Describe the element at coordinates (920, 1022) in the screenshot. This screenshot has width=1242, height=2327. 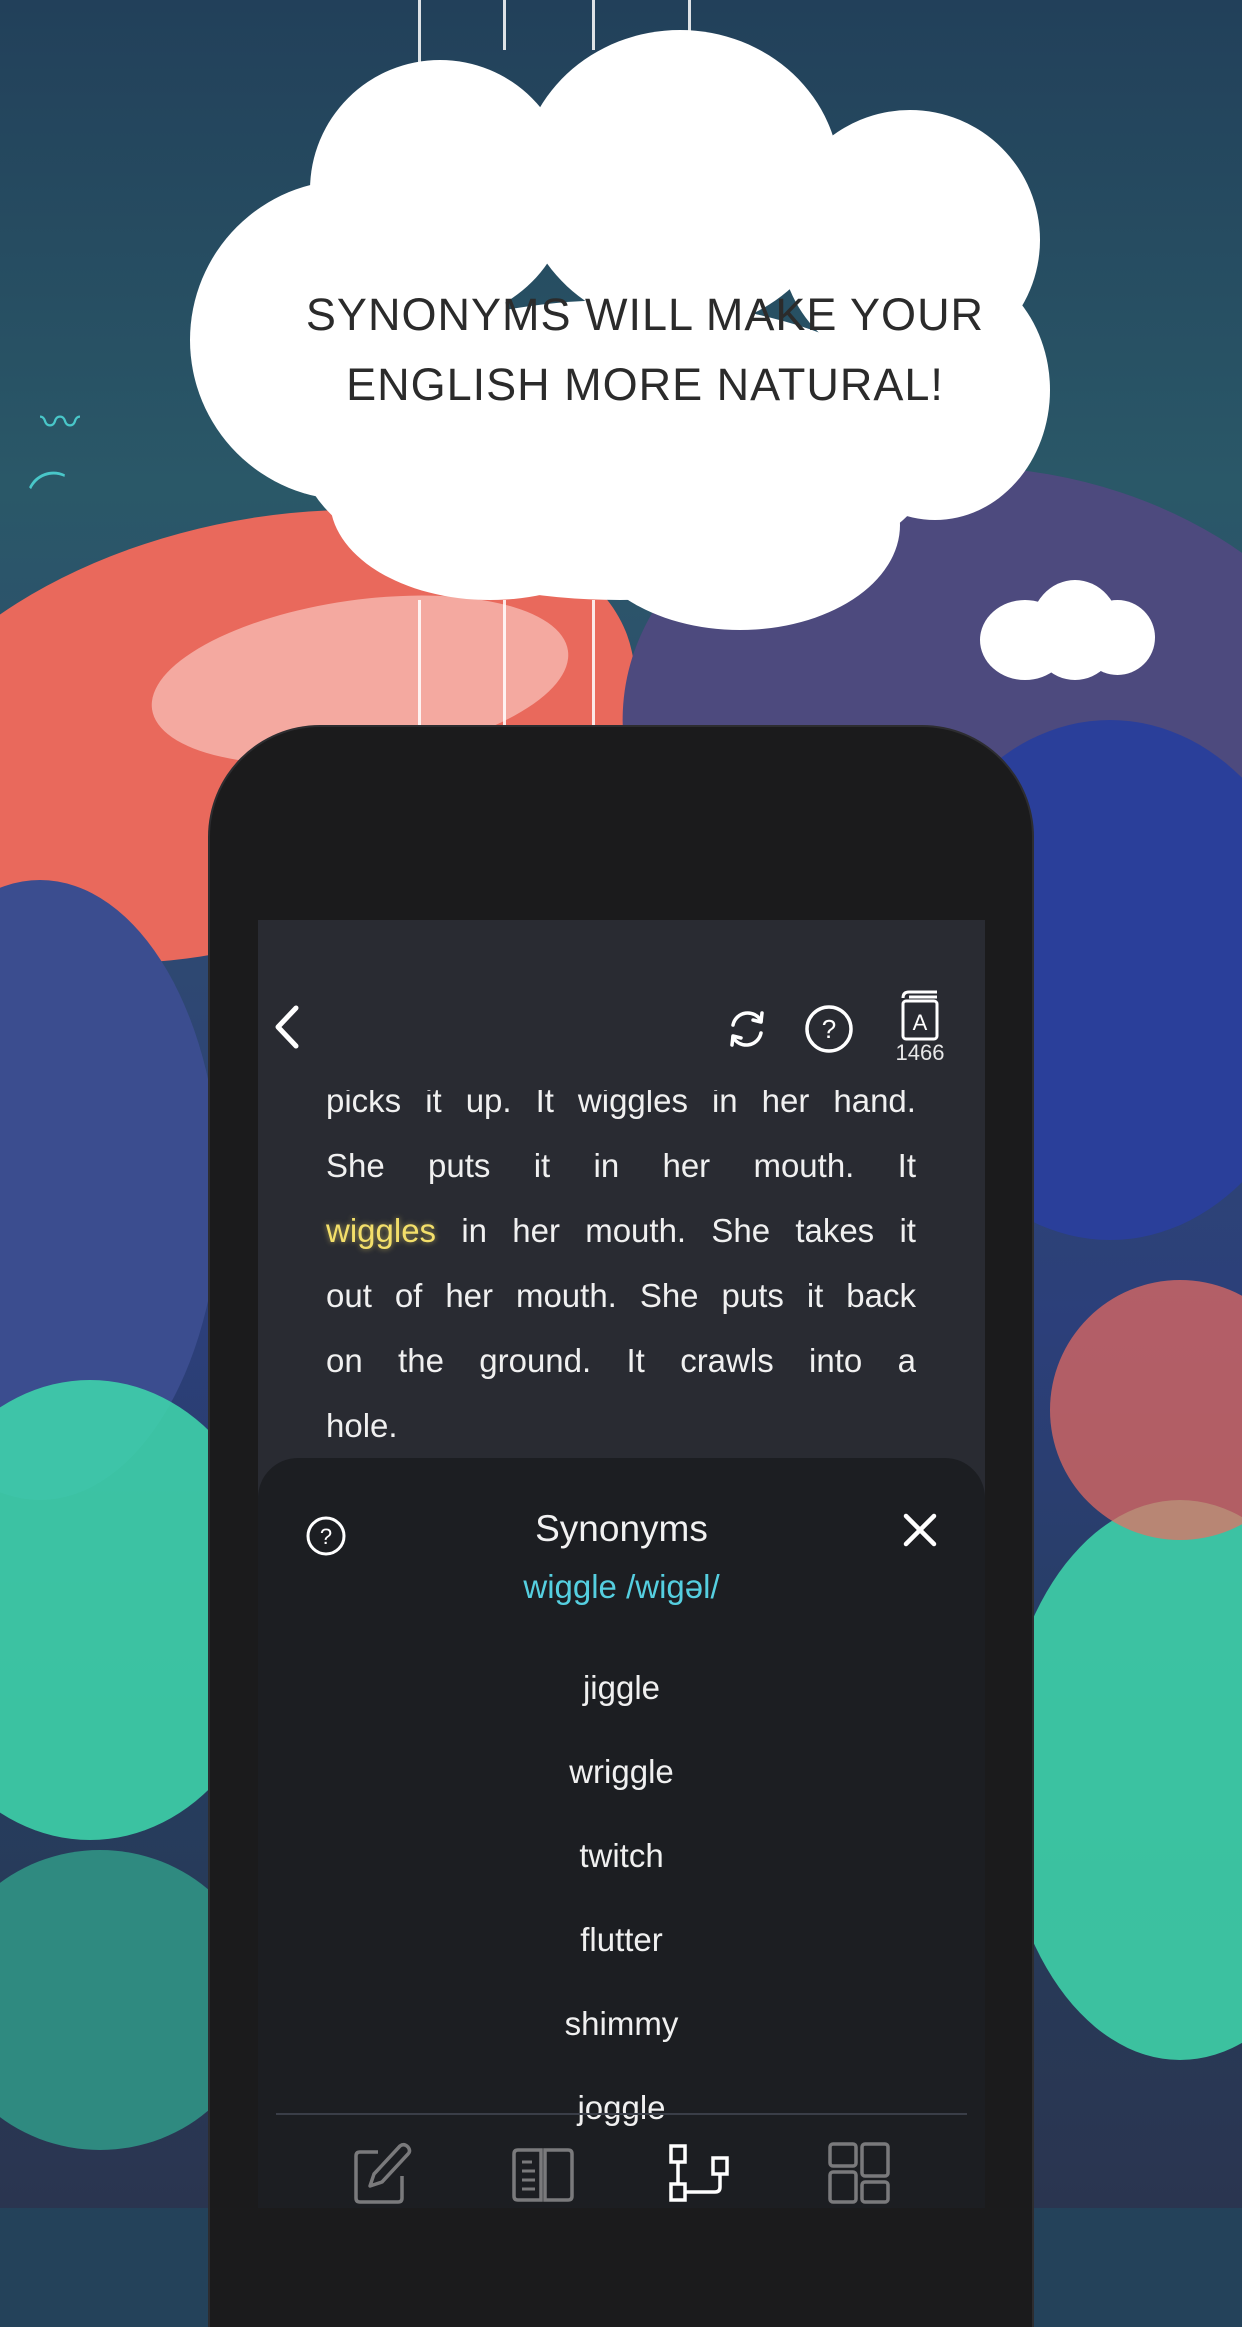
I see `svg-text: A` at that location.